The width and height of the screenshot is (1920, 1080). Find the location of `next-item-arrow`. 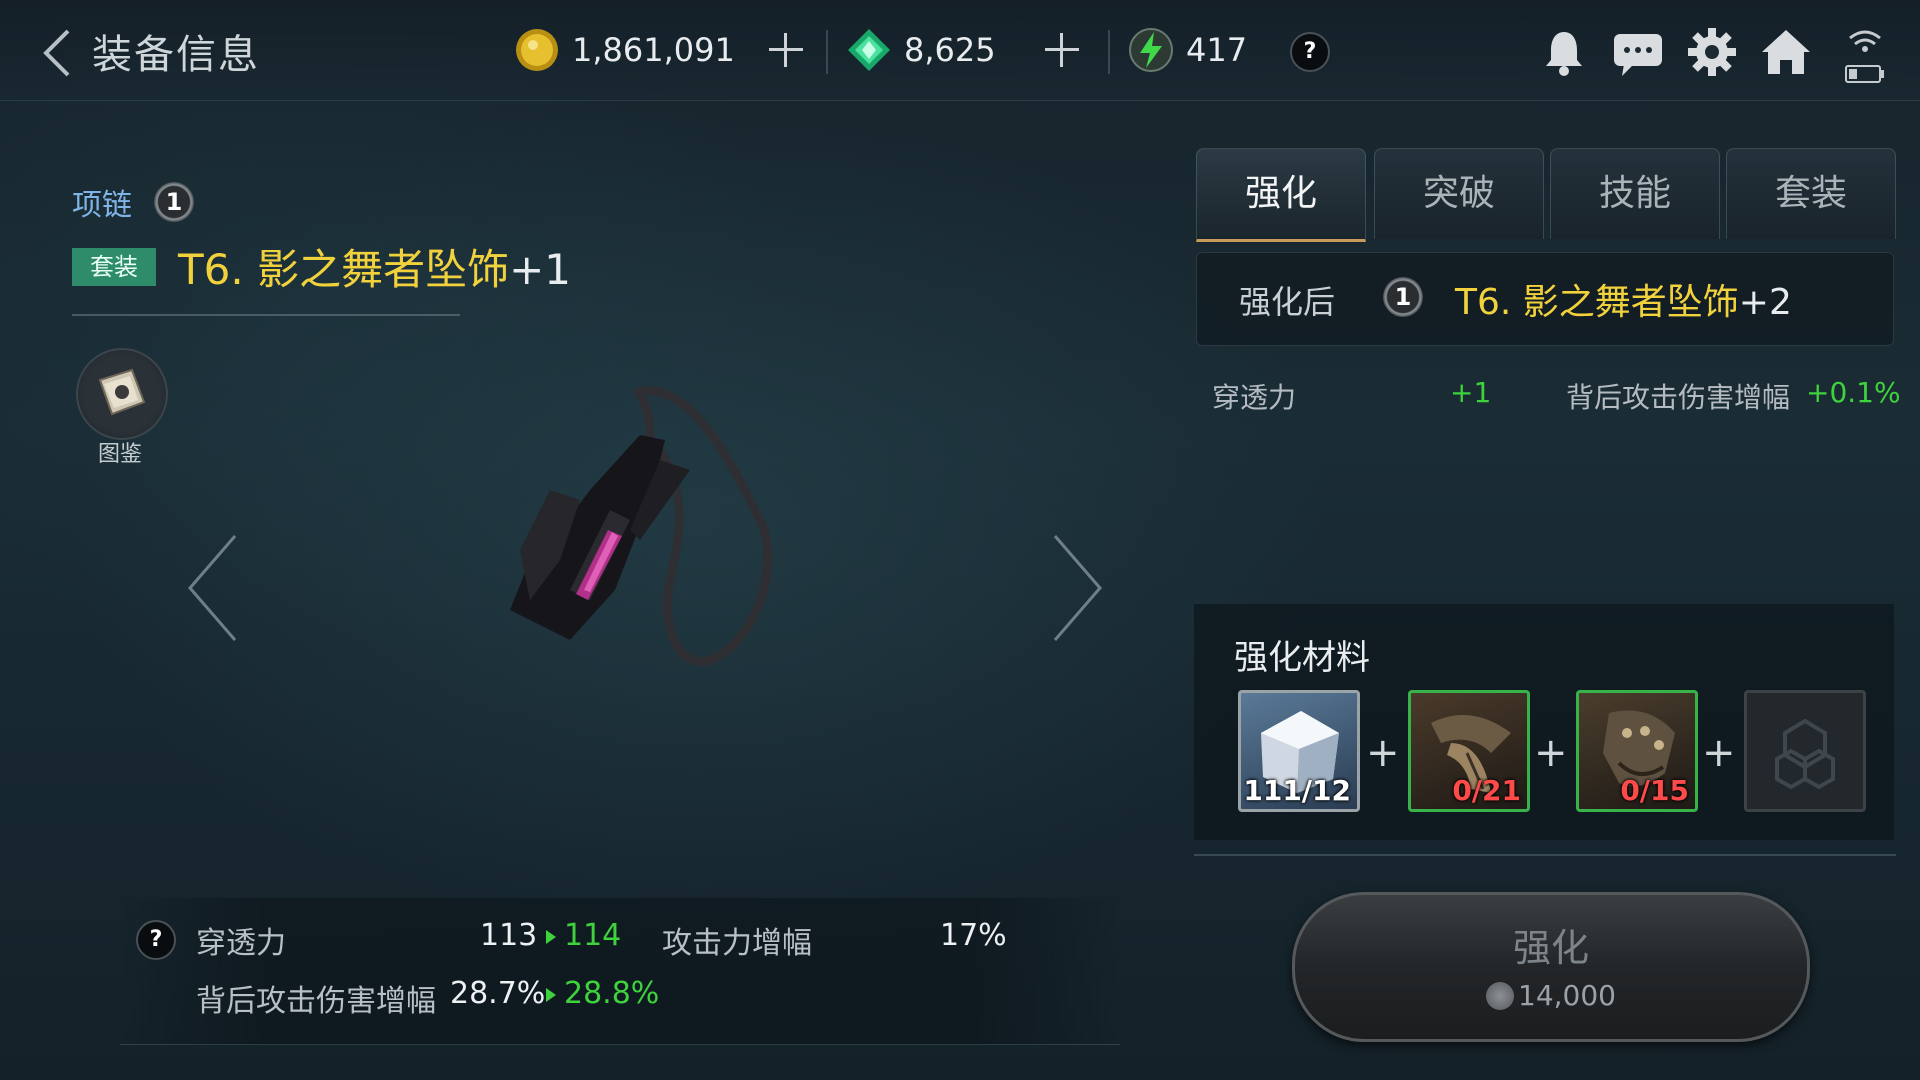

next-item-arrow is located at coordinates (1075, 588).